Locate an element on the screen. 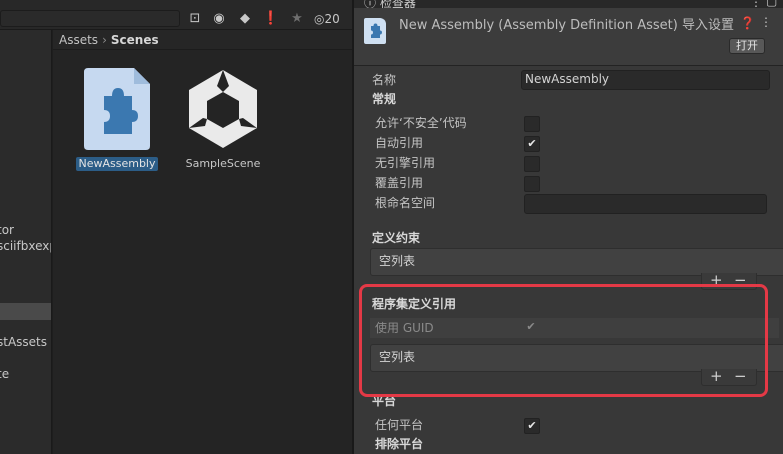  asset-label: SampleScene is located at coordinates (223, 163).